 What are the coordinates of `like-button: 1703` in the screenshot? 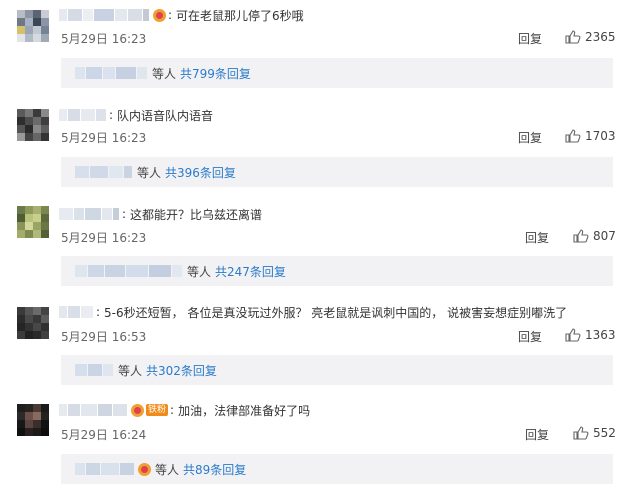 It's located at (590, 136).